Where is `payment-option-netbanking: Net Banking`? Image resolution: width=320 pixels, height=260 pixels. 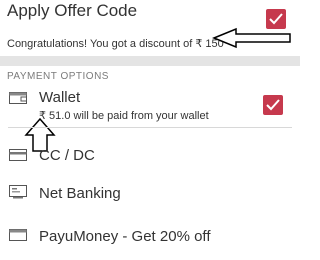 payment-option-netbanking: Net Banking is located at coordinates (150, 193).